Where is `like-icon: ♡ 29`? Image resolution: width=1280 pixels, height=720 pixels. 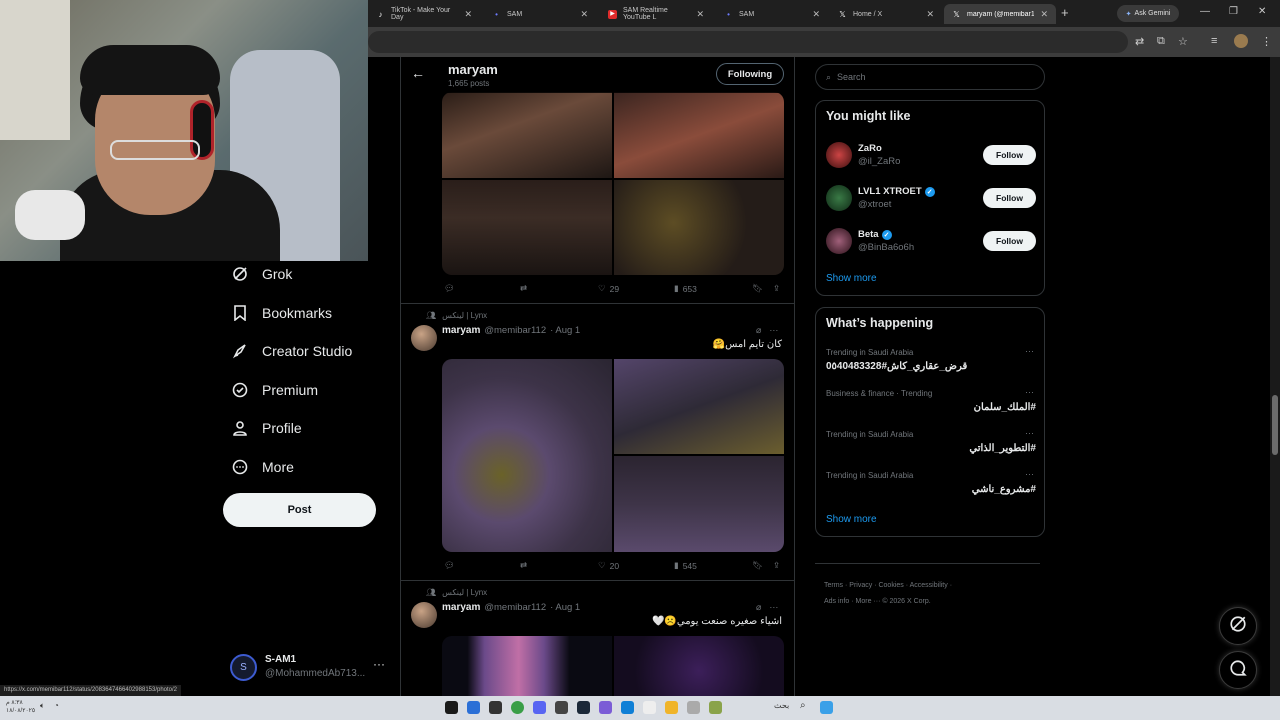
like-icon: ♡ 29 is located at coordinates (608, 288).